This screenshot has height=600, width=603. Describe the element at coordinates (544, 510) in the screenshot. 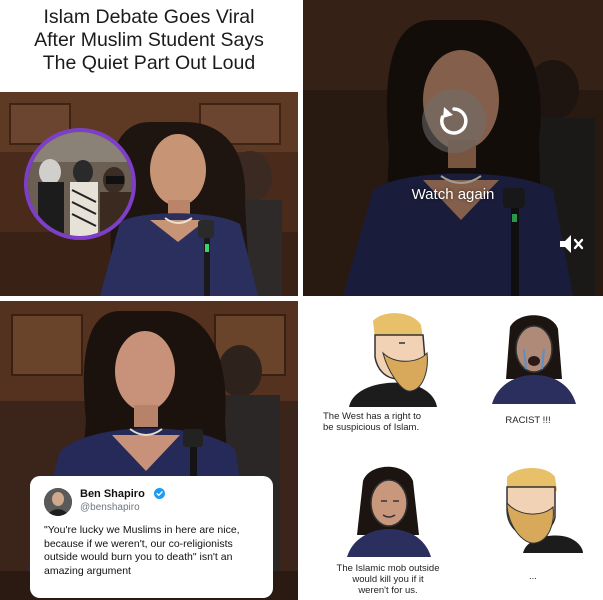

I see `bearded-man-profile-illustration` at that location.